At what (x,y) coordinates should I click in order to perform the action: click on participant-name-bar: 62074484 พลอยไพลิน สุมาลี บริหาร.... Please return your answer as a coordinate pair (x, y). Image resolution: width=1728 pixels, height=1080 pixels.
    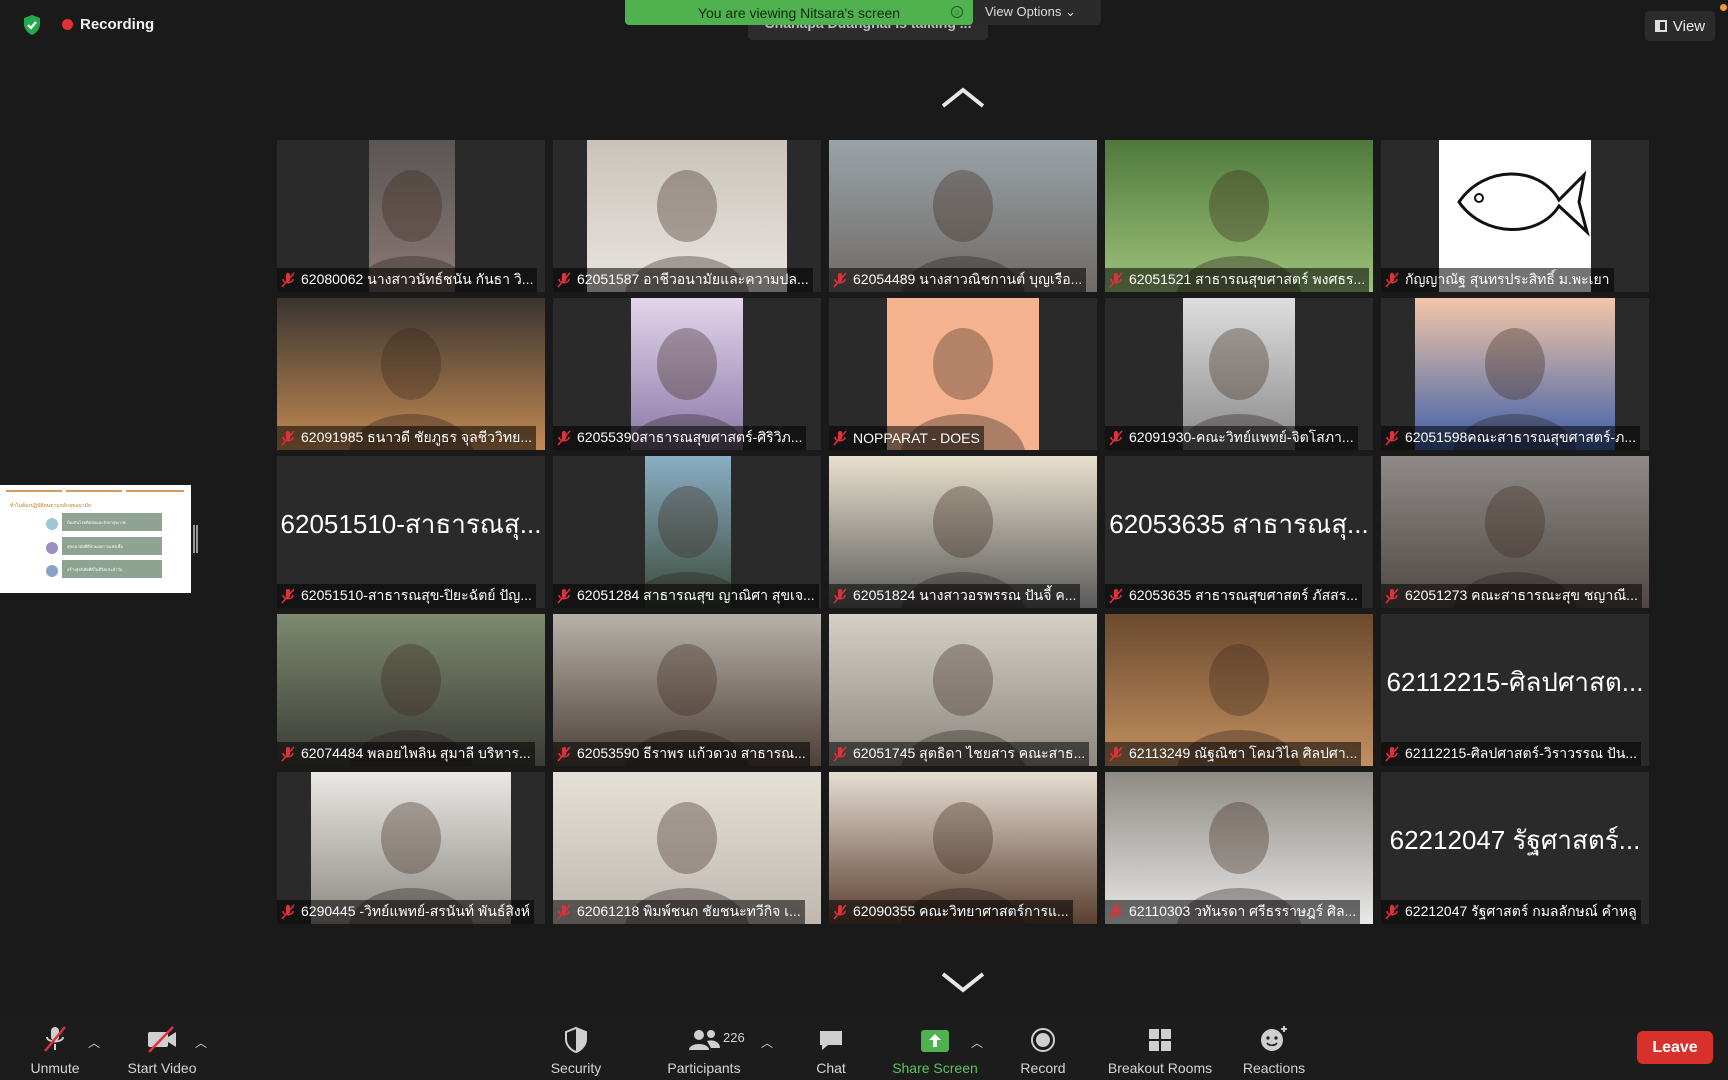
    Looking at the image, I should click on (406, 754).